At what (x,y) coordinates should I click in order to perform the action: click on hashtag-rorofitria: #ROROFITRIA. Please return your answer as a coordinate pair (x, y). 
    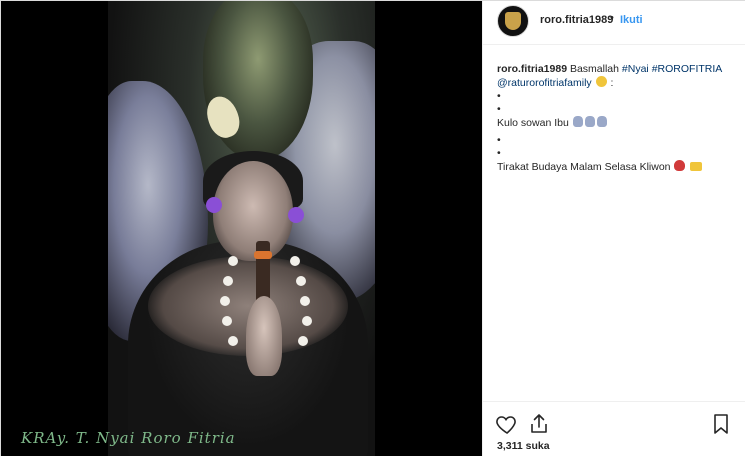
    Looking at the image, I should click on (687, 69).